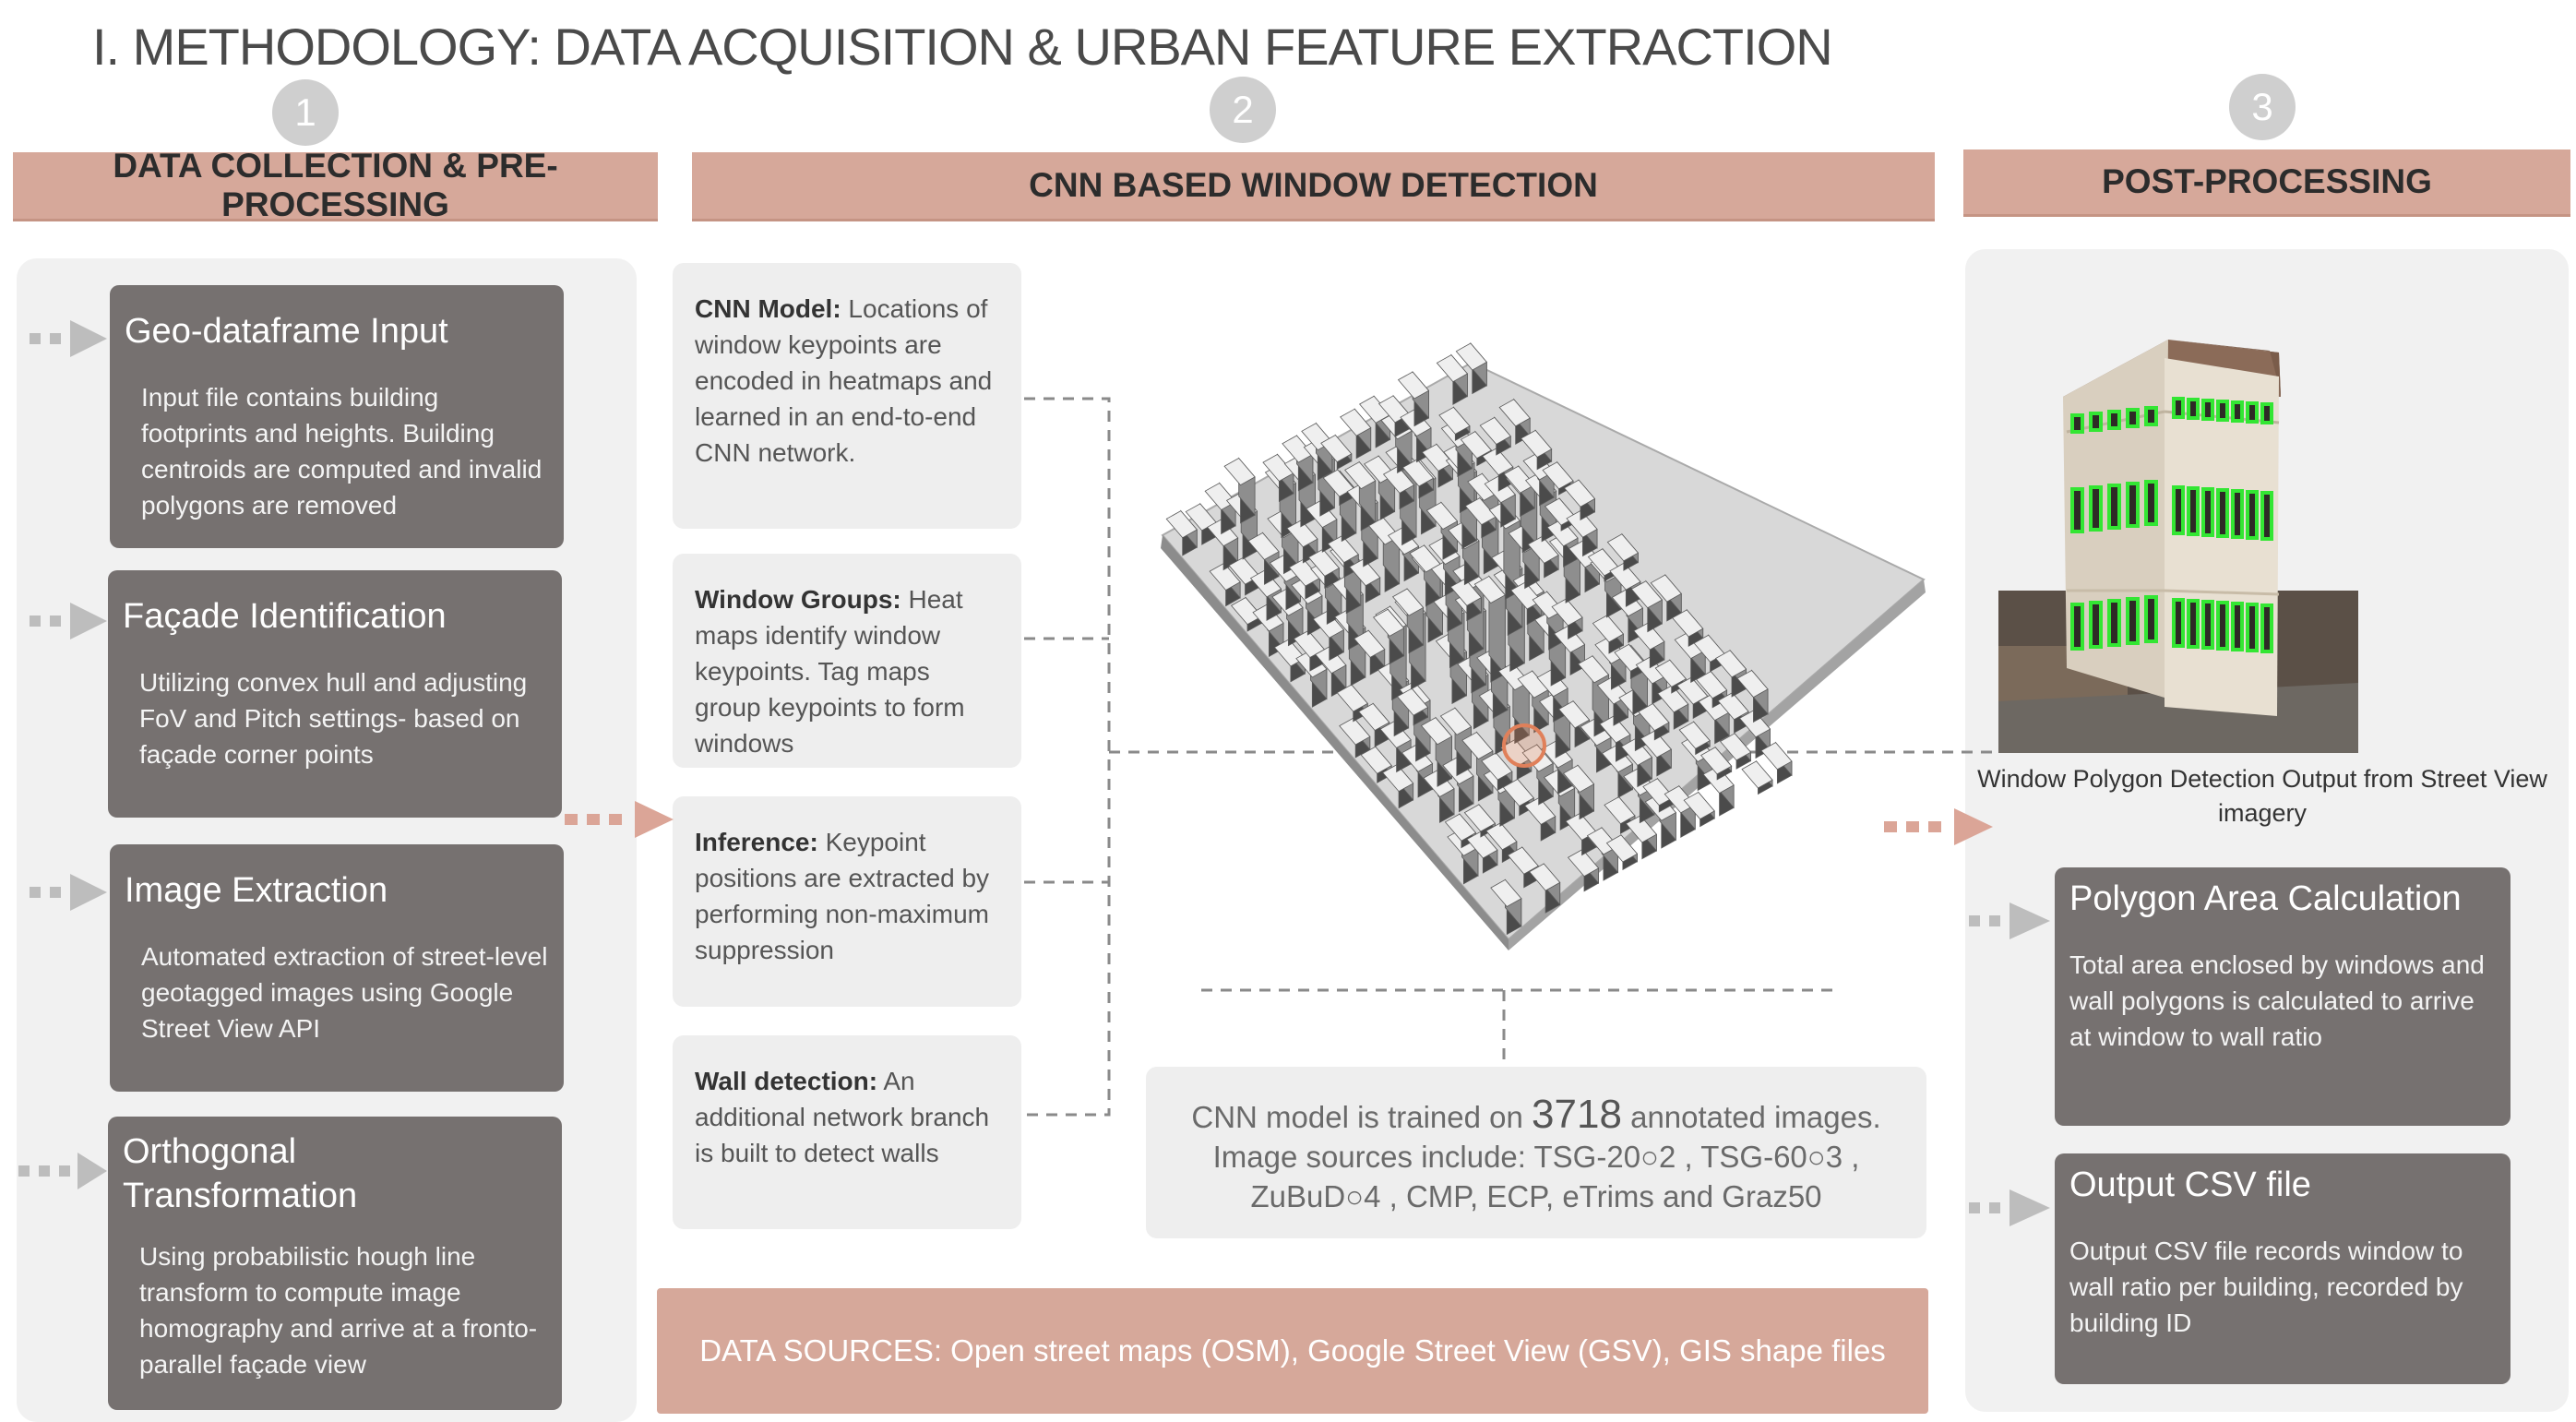  What do you see at coordinates (1524, 746) in the screenshot?
I see `highlight-marker` at bounding box center [1524, 746].